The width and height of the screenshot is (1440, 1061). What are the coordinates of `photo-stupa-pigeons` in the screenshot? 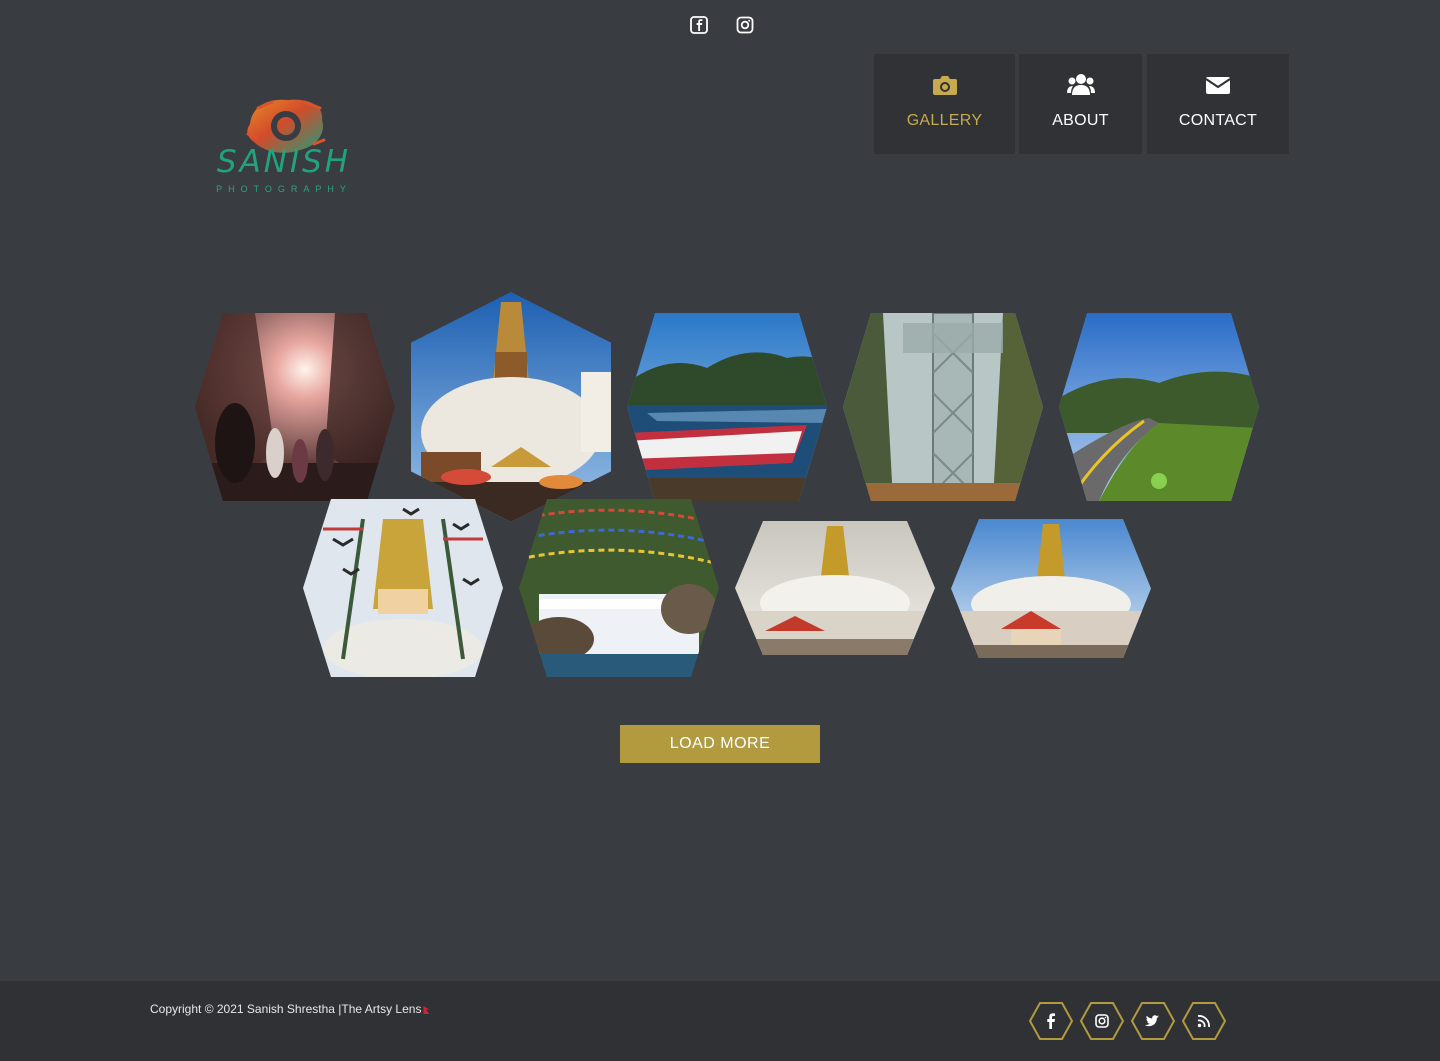 It's located at (403, 588).